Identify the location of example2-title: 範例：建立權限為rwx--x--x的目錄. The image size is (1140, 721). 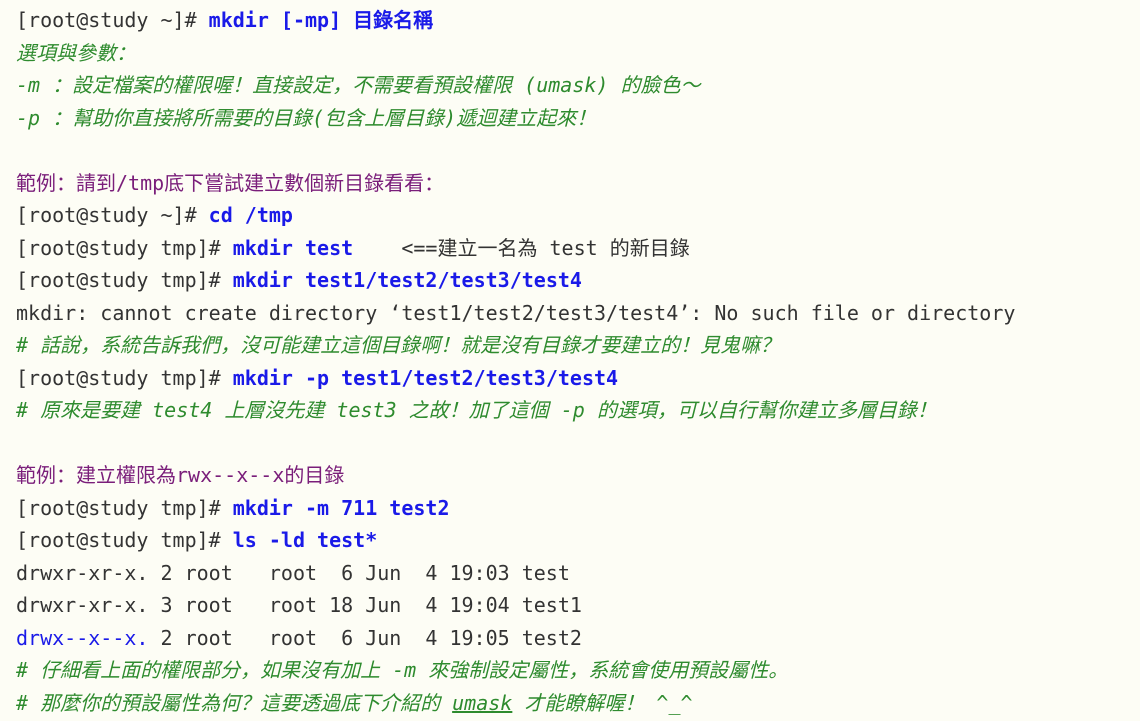
(180, 475).